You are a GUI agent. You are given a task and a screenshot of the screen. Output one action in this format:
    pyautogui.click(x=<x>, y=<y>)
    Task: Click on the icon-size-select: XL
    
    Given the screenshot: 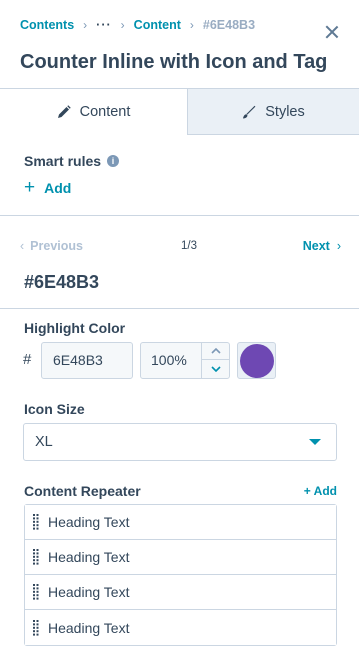 What is the action you would take?
    pyautogui.click(x=180, y=442)
    